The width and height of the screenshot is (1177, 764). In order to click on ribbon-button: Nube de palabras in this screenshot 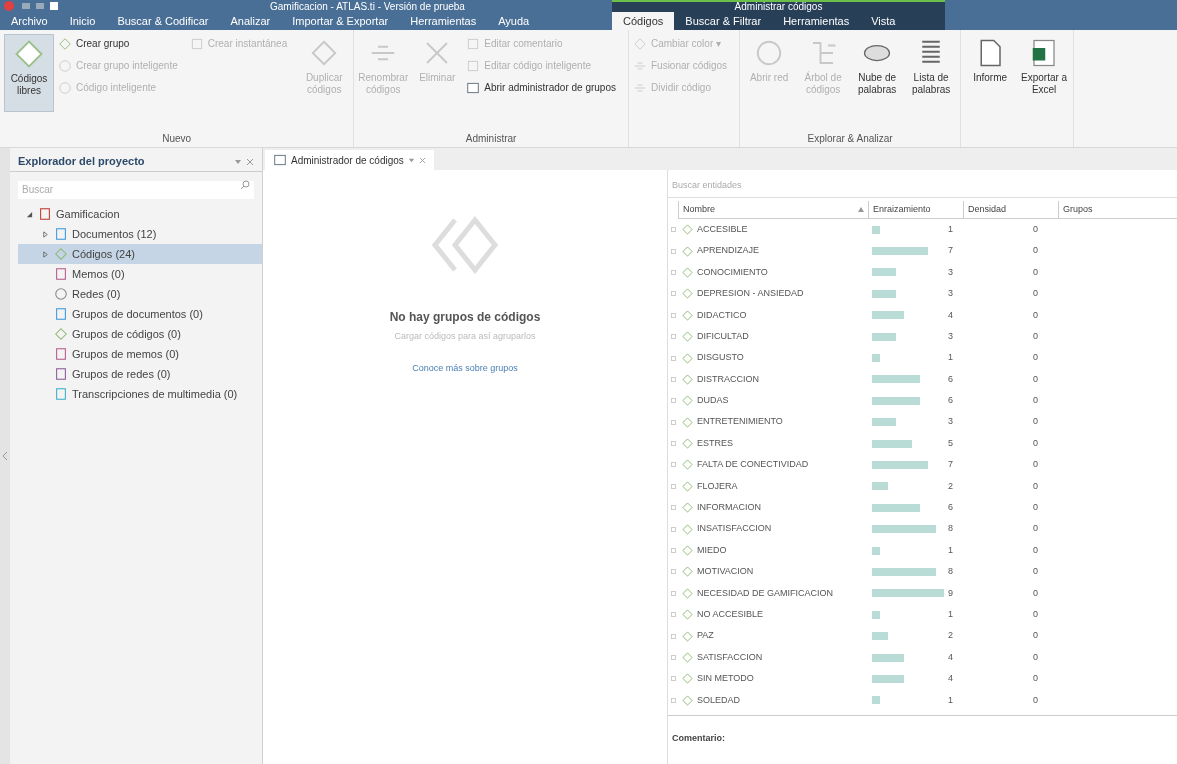, I will do `click(877, 73)`.